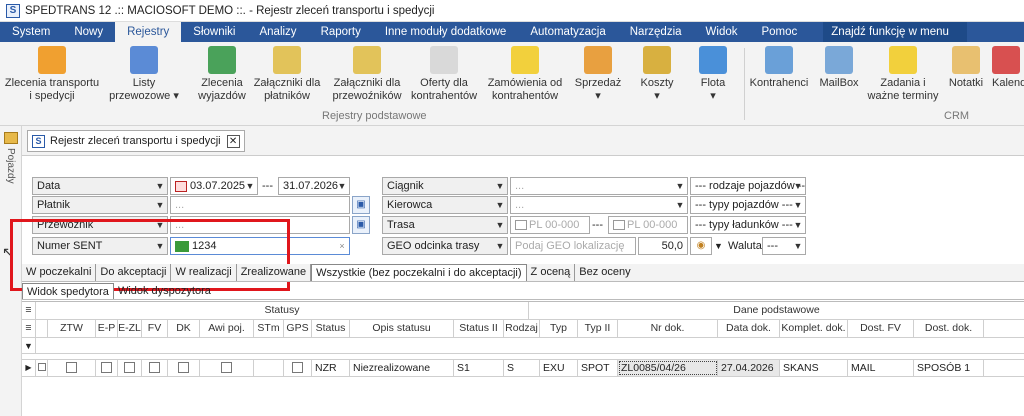  What do you see at coordinates (298, 328) in the screenshot?
I see `column-header: GPS` at bounding box center [298, 328].